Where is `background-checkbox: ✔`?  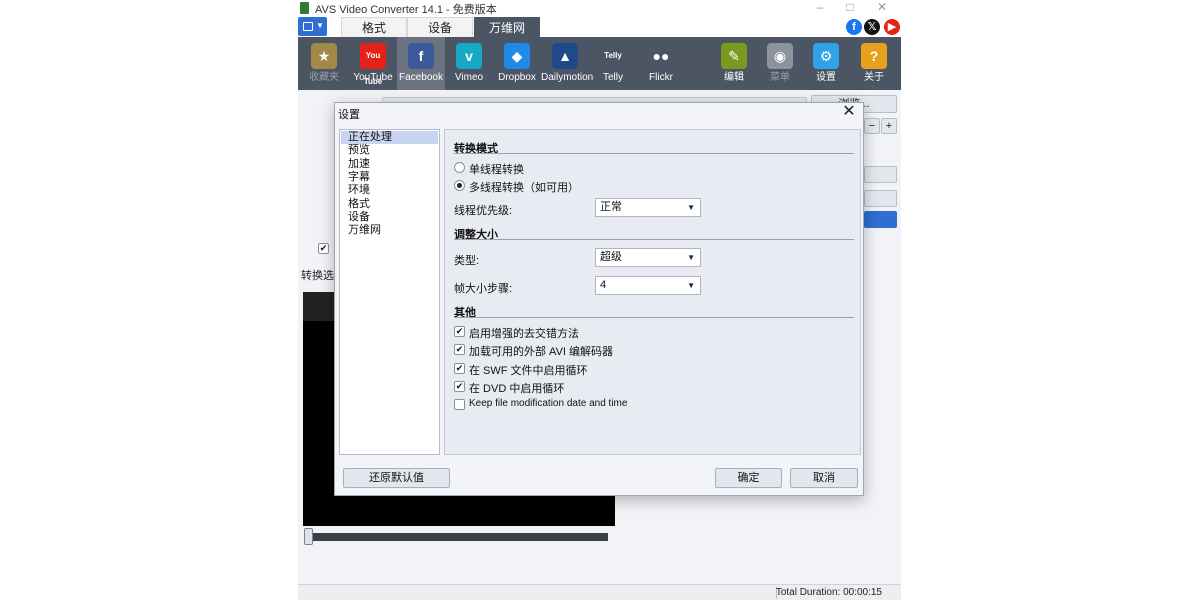 background-checkbox: ✔ is located at coordinates (323, 248).